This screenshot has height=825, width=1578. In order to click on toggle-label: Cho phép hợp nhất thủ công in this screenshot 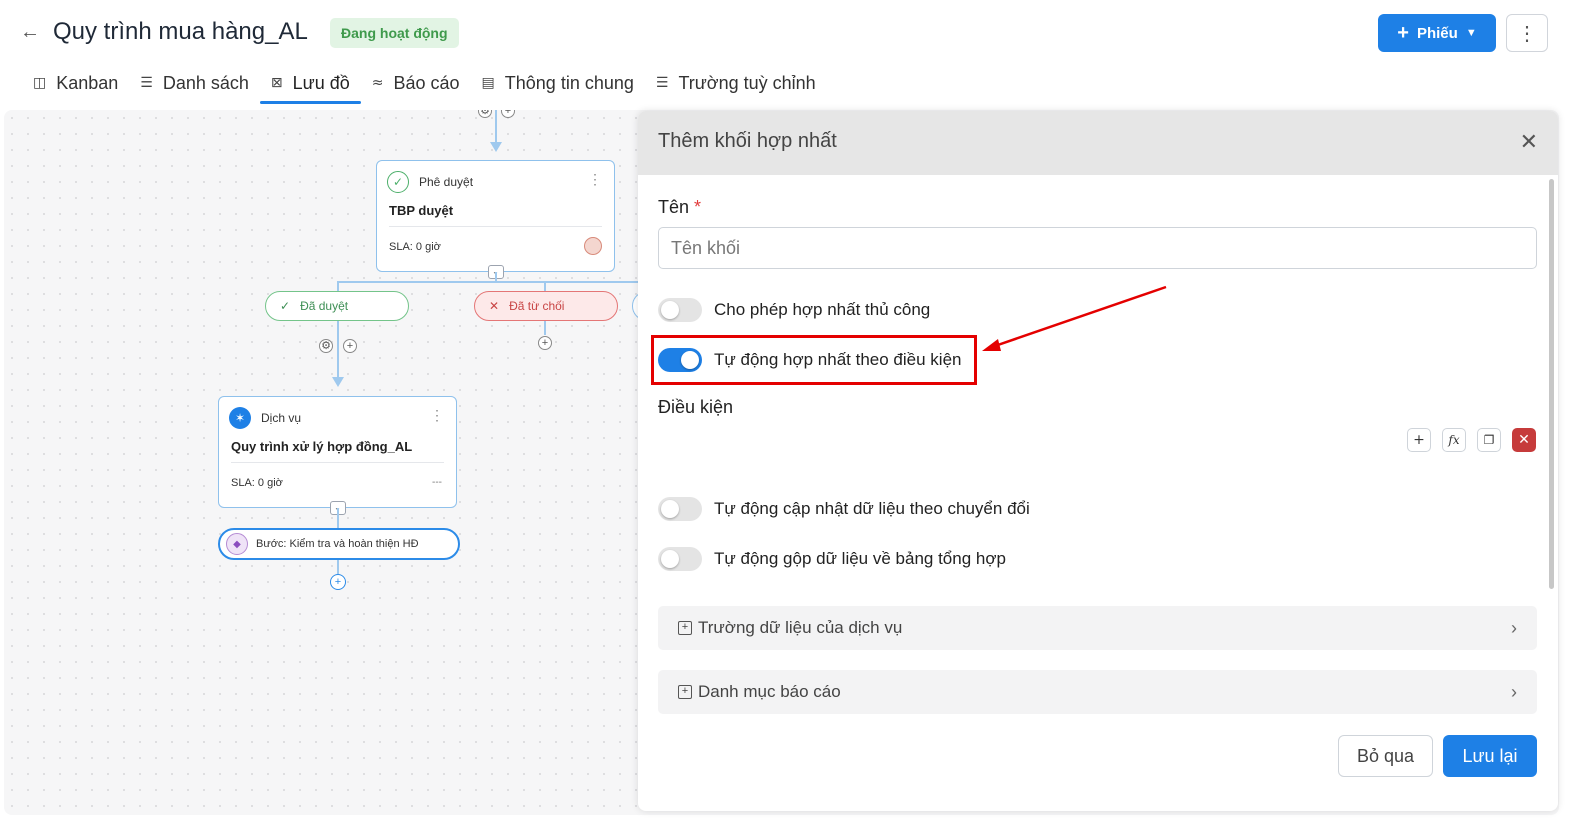, I will do `click(822, 309)`.